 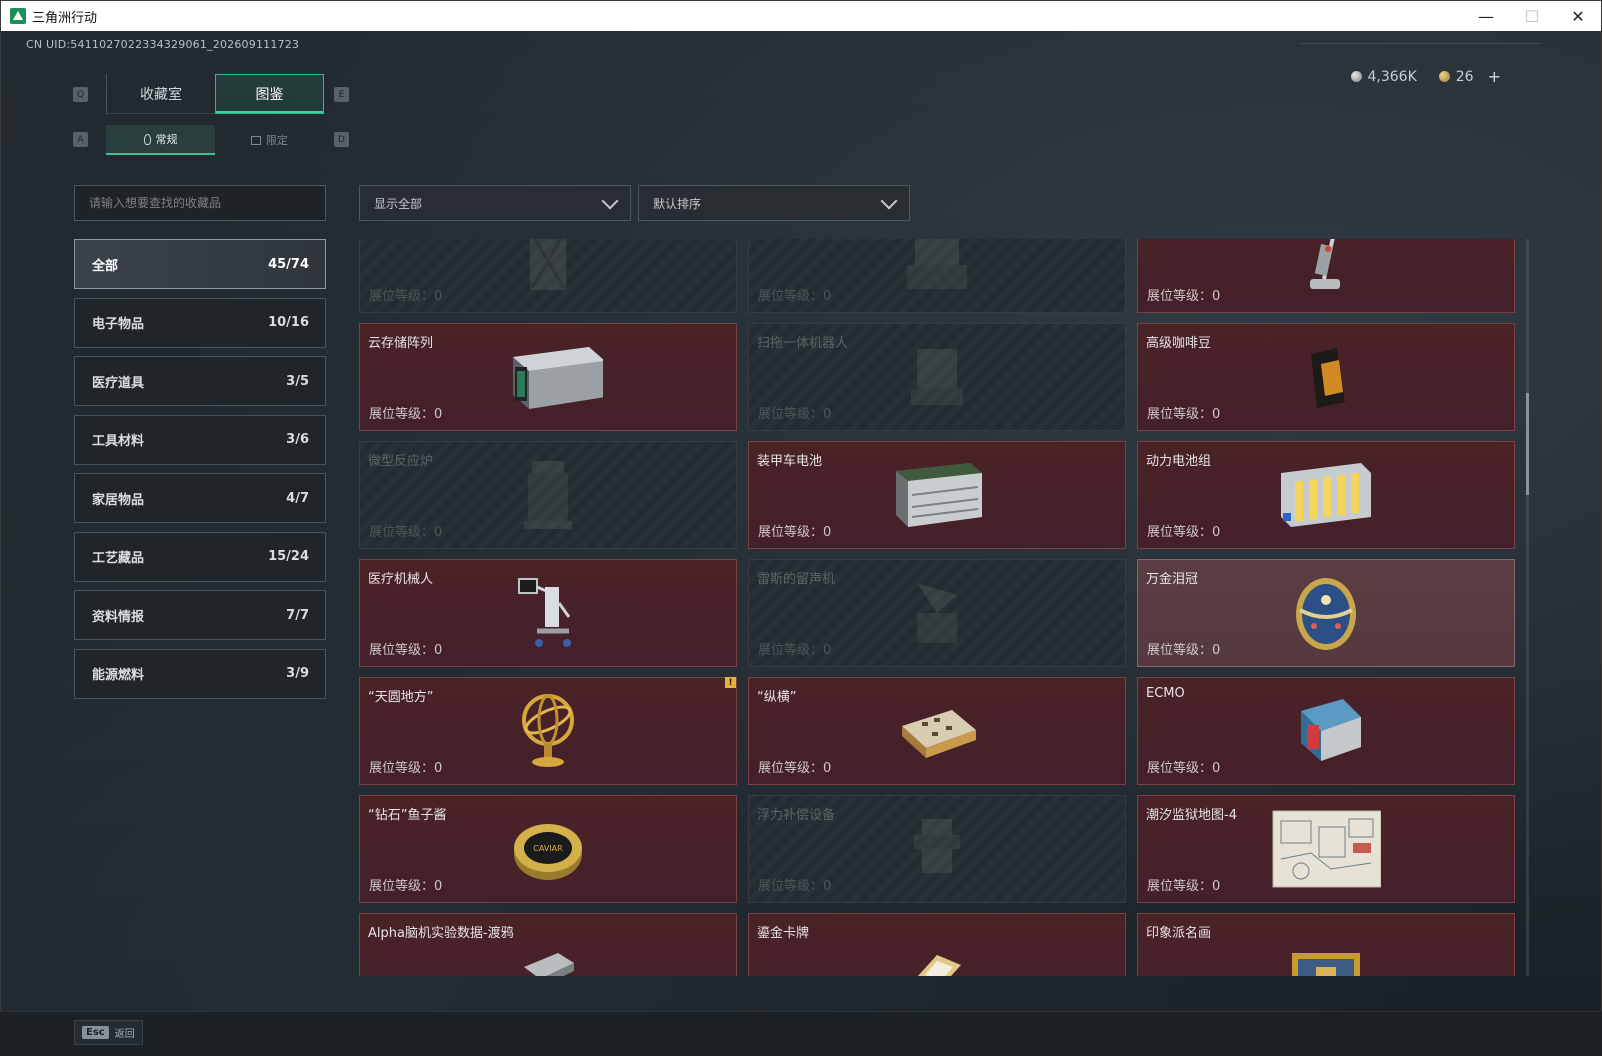 I want to click on category-all: 全部 45/74, so click(x=200, y=264).